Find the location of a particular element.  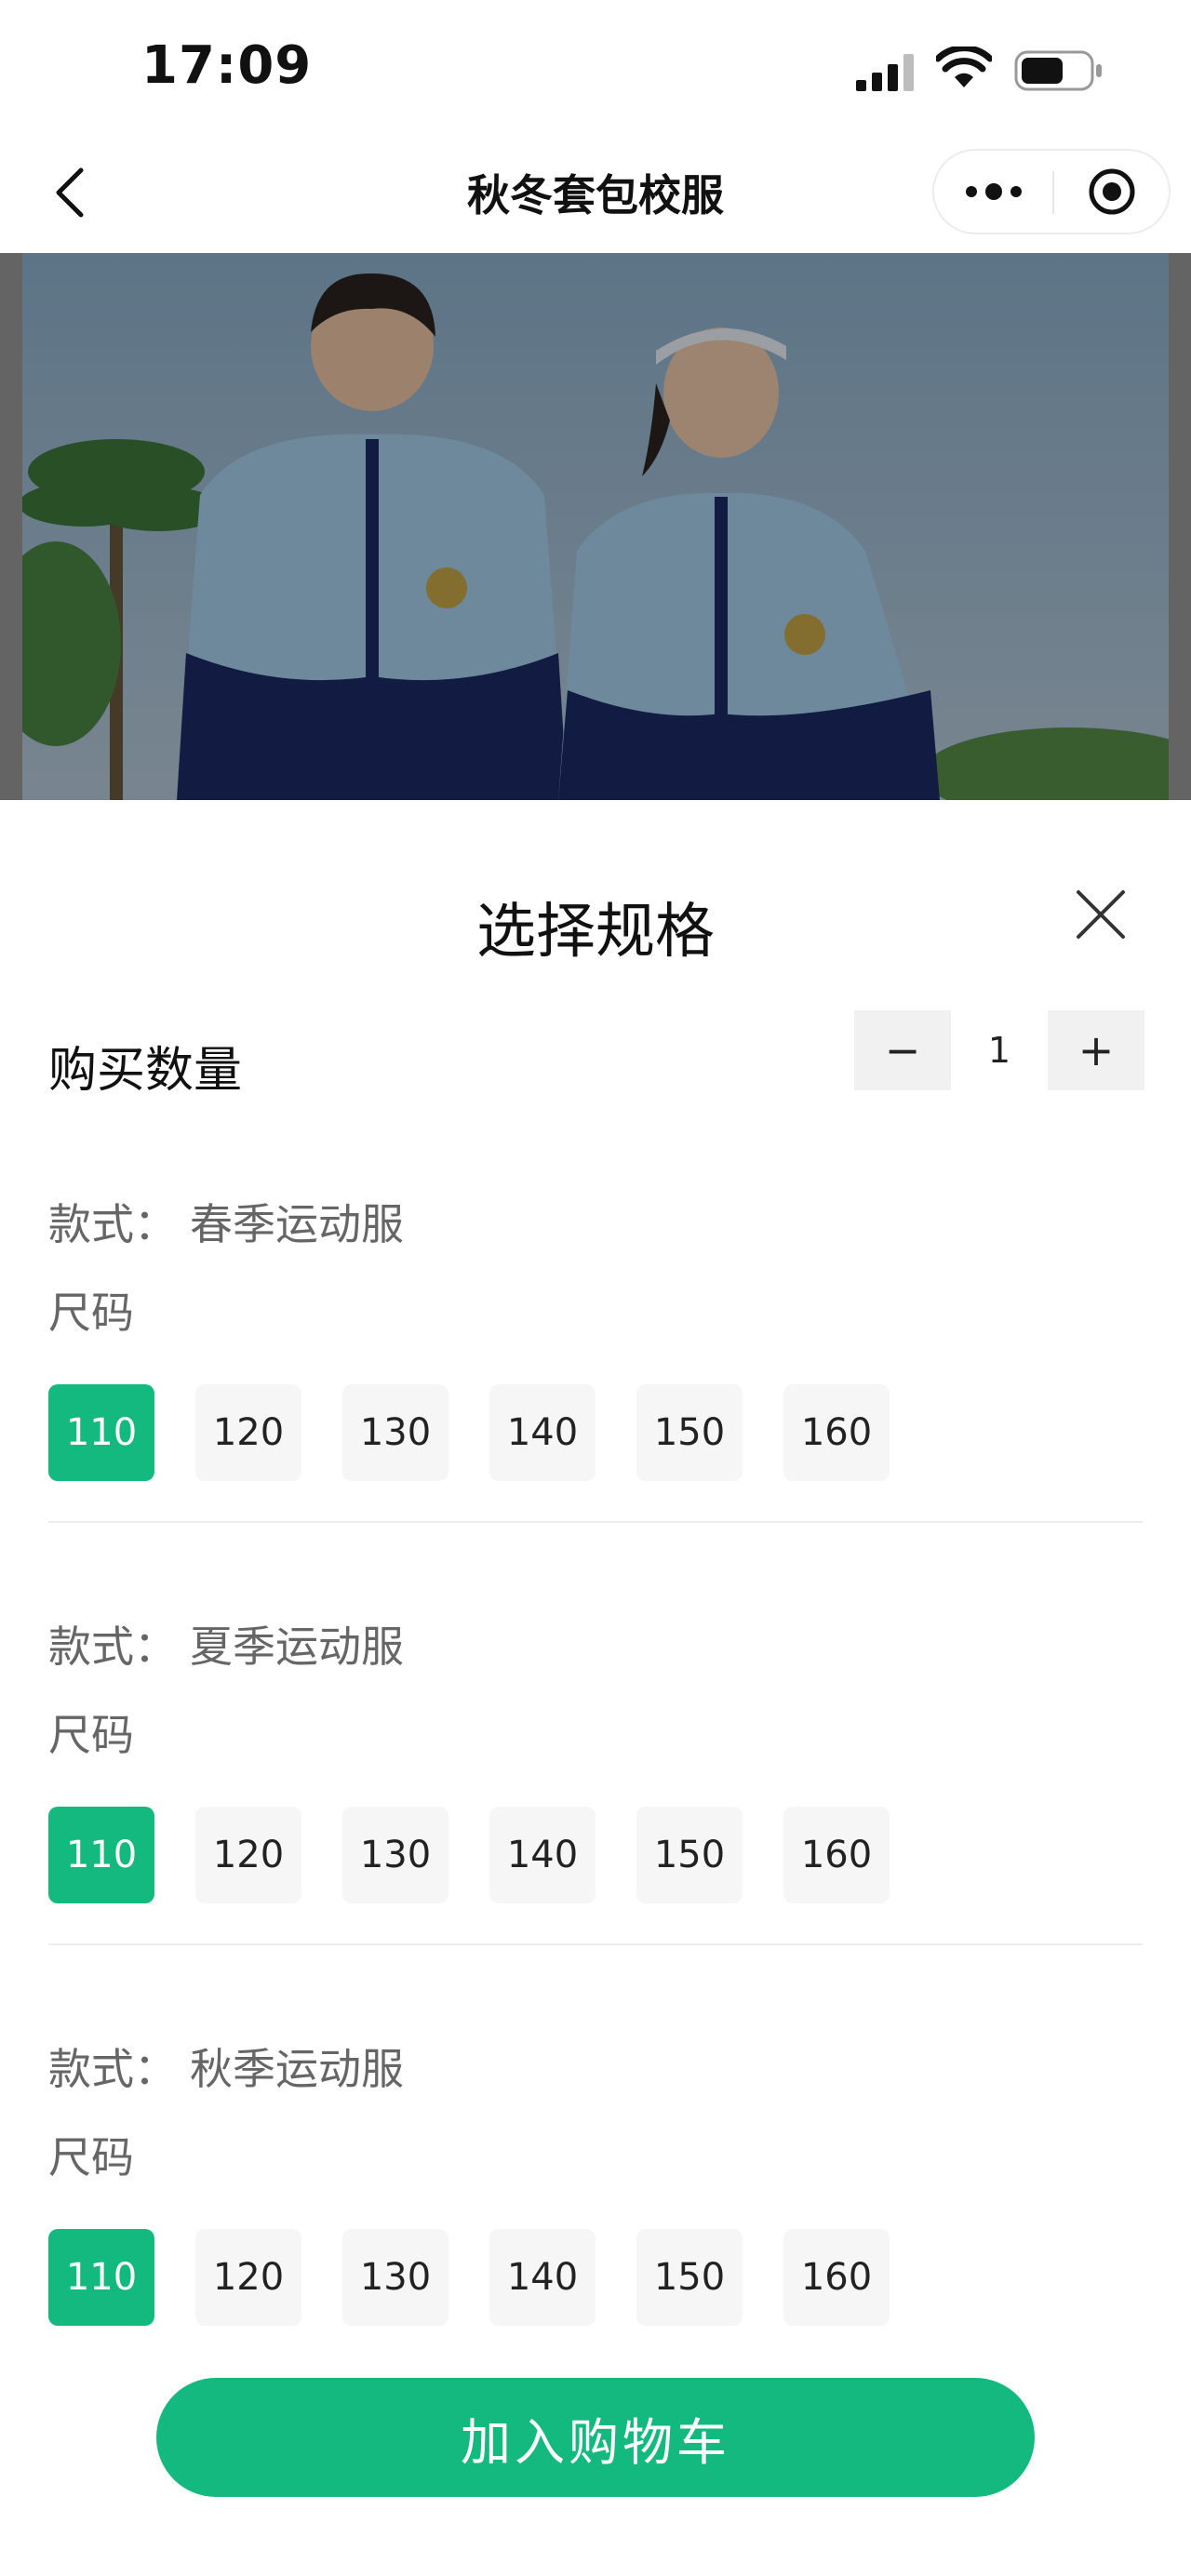

signal-icon is located at coordinates (885, 72).